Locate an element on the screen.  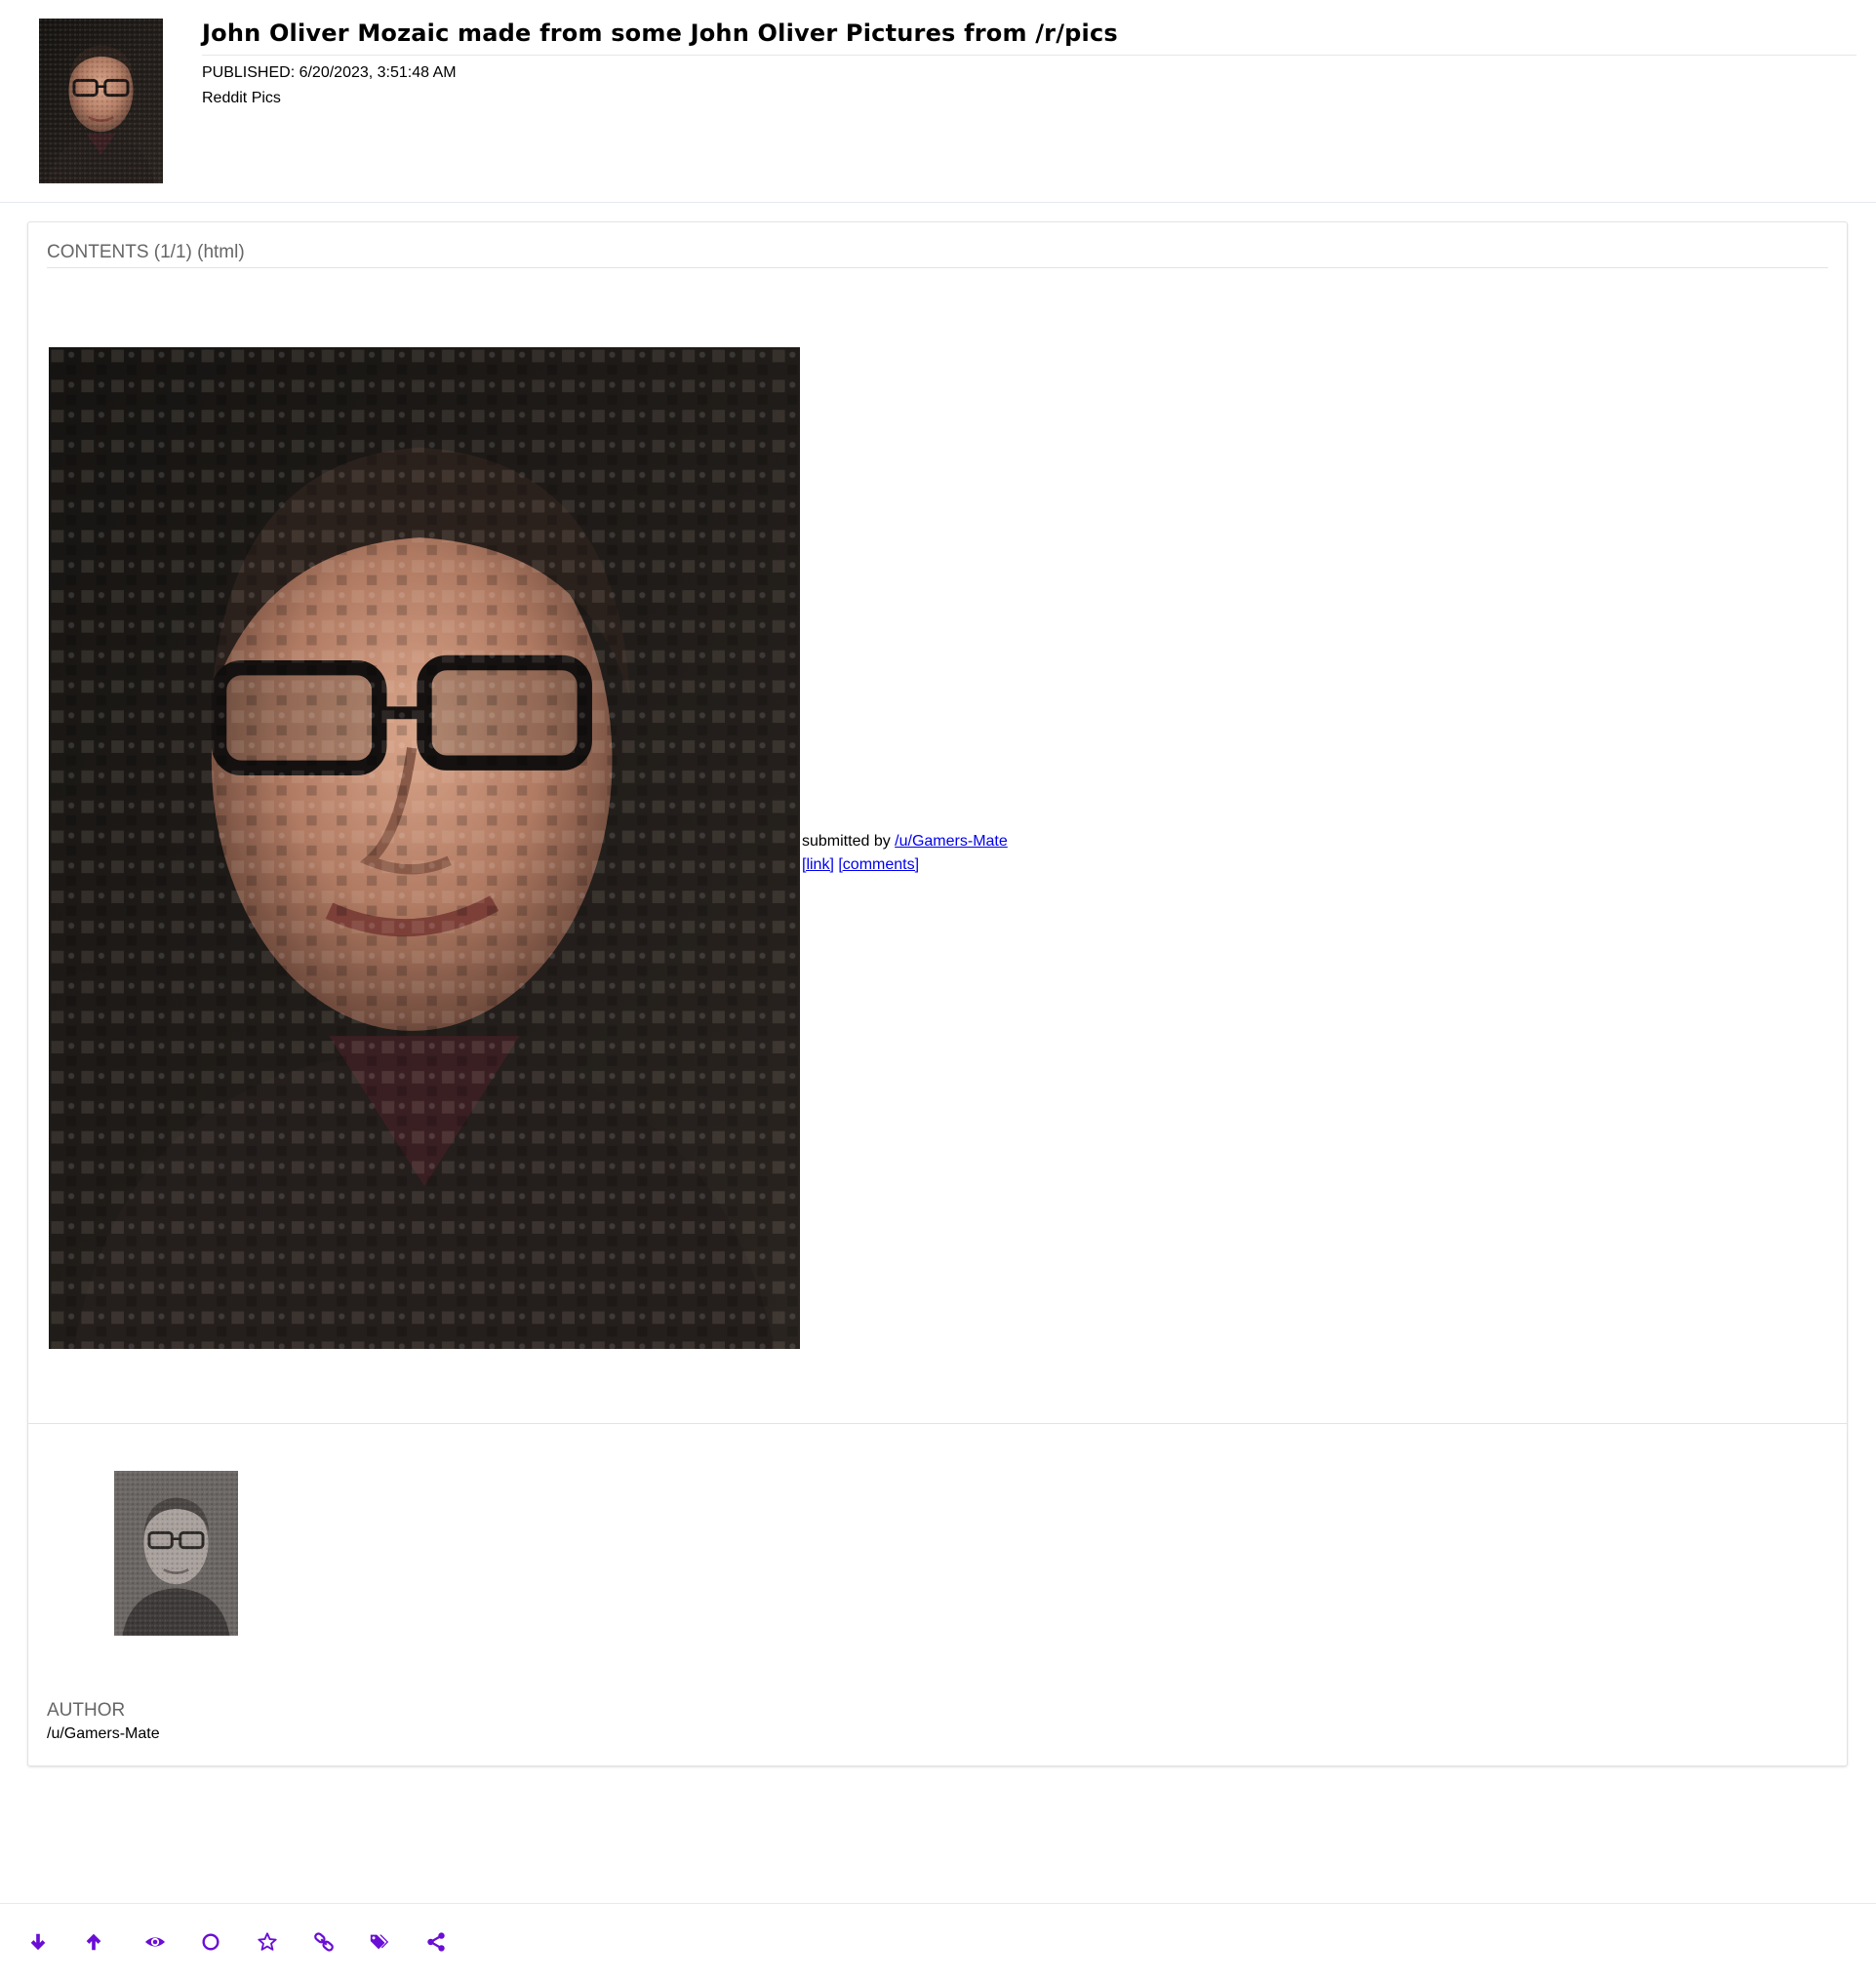
published-date: PUBLISHED: 6/20/2023, 3:51:48 AM is located at coordinates (329, 72).